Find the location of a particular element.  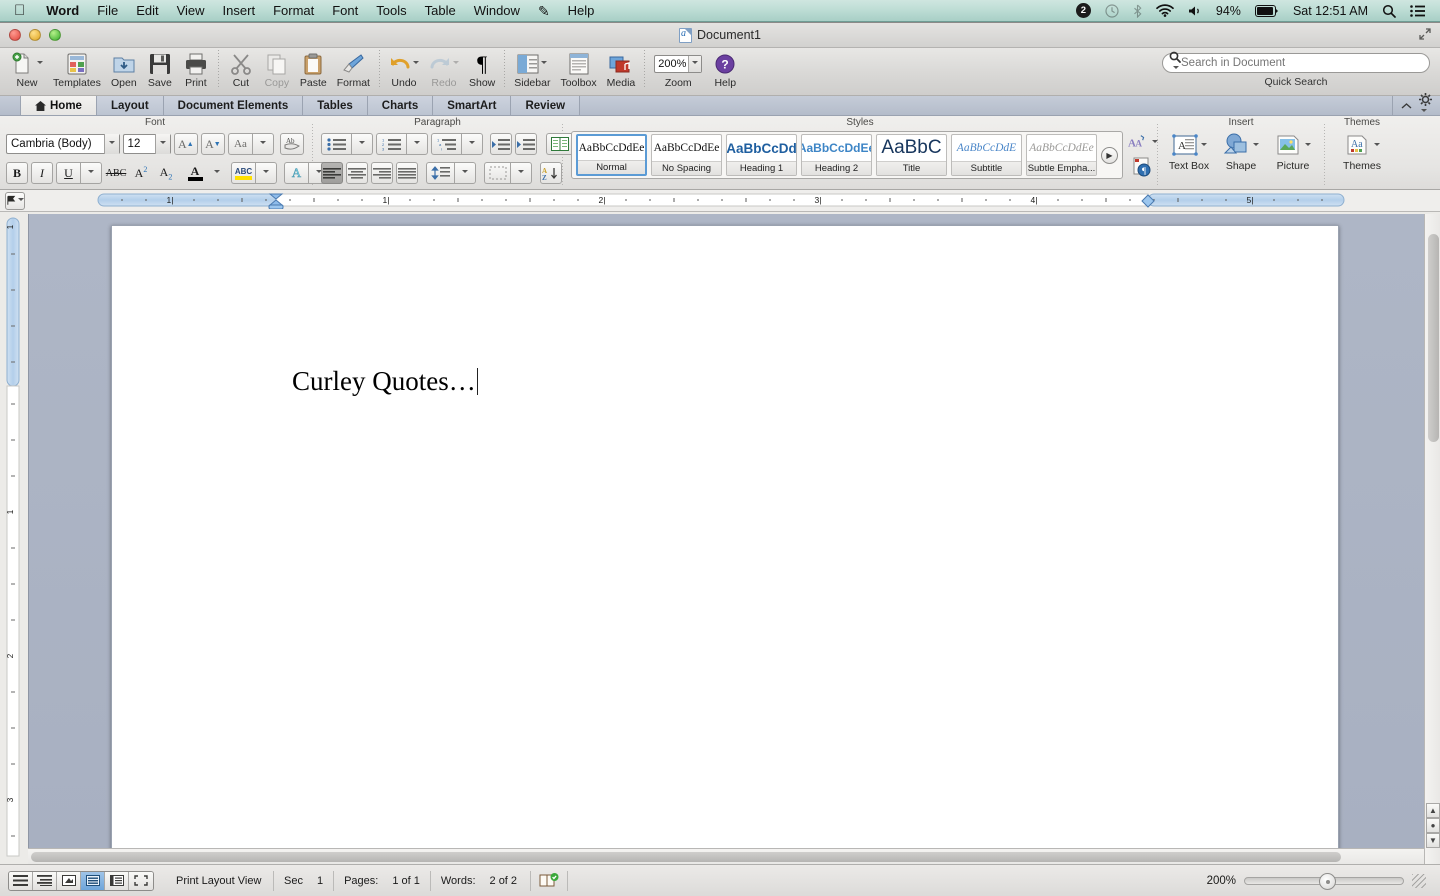

decrease-indent-icon is located at coordinates (501, 144).